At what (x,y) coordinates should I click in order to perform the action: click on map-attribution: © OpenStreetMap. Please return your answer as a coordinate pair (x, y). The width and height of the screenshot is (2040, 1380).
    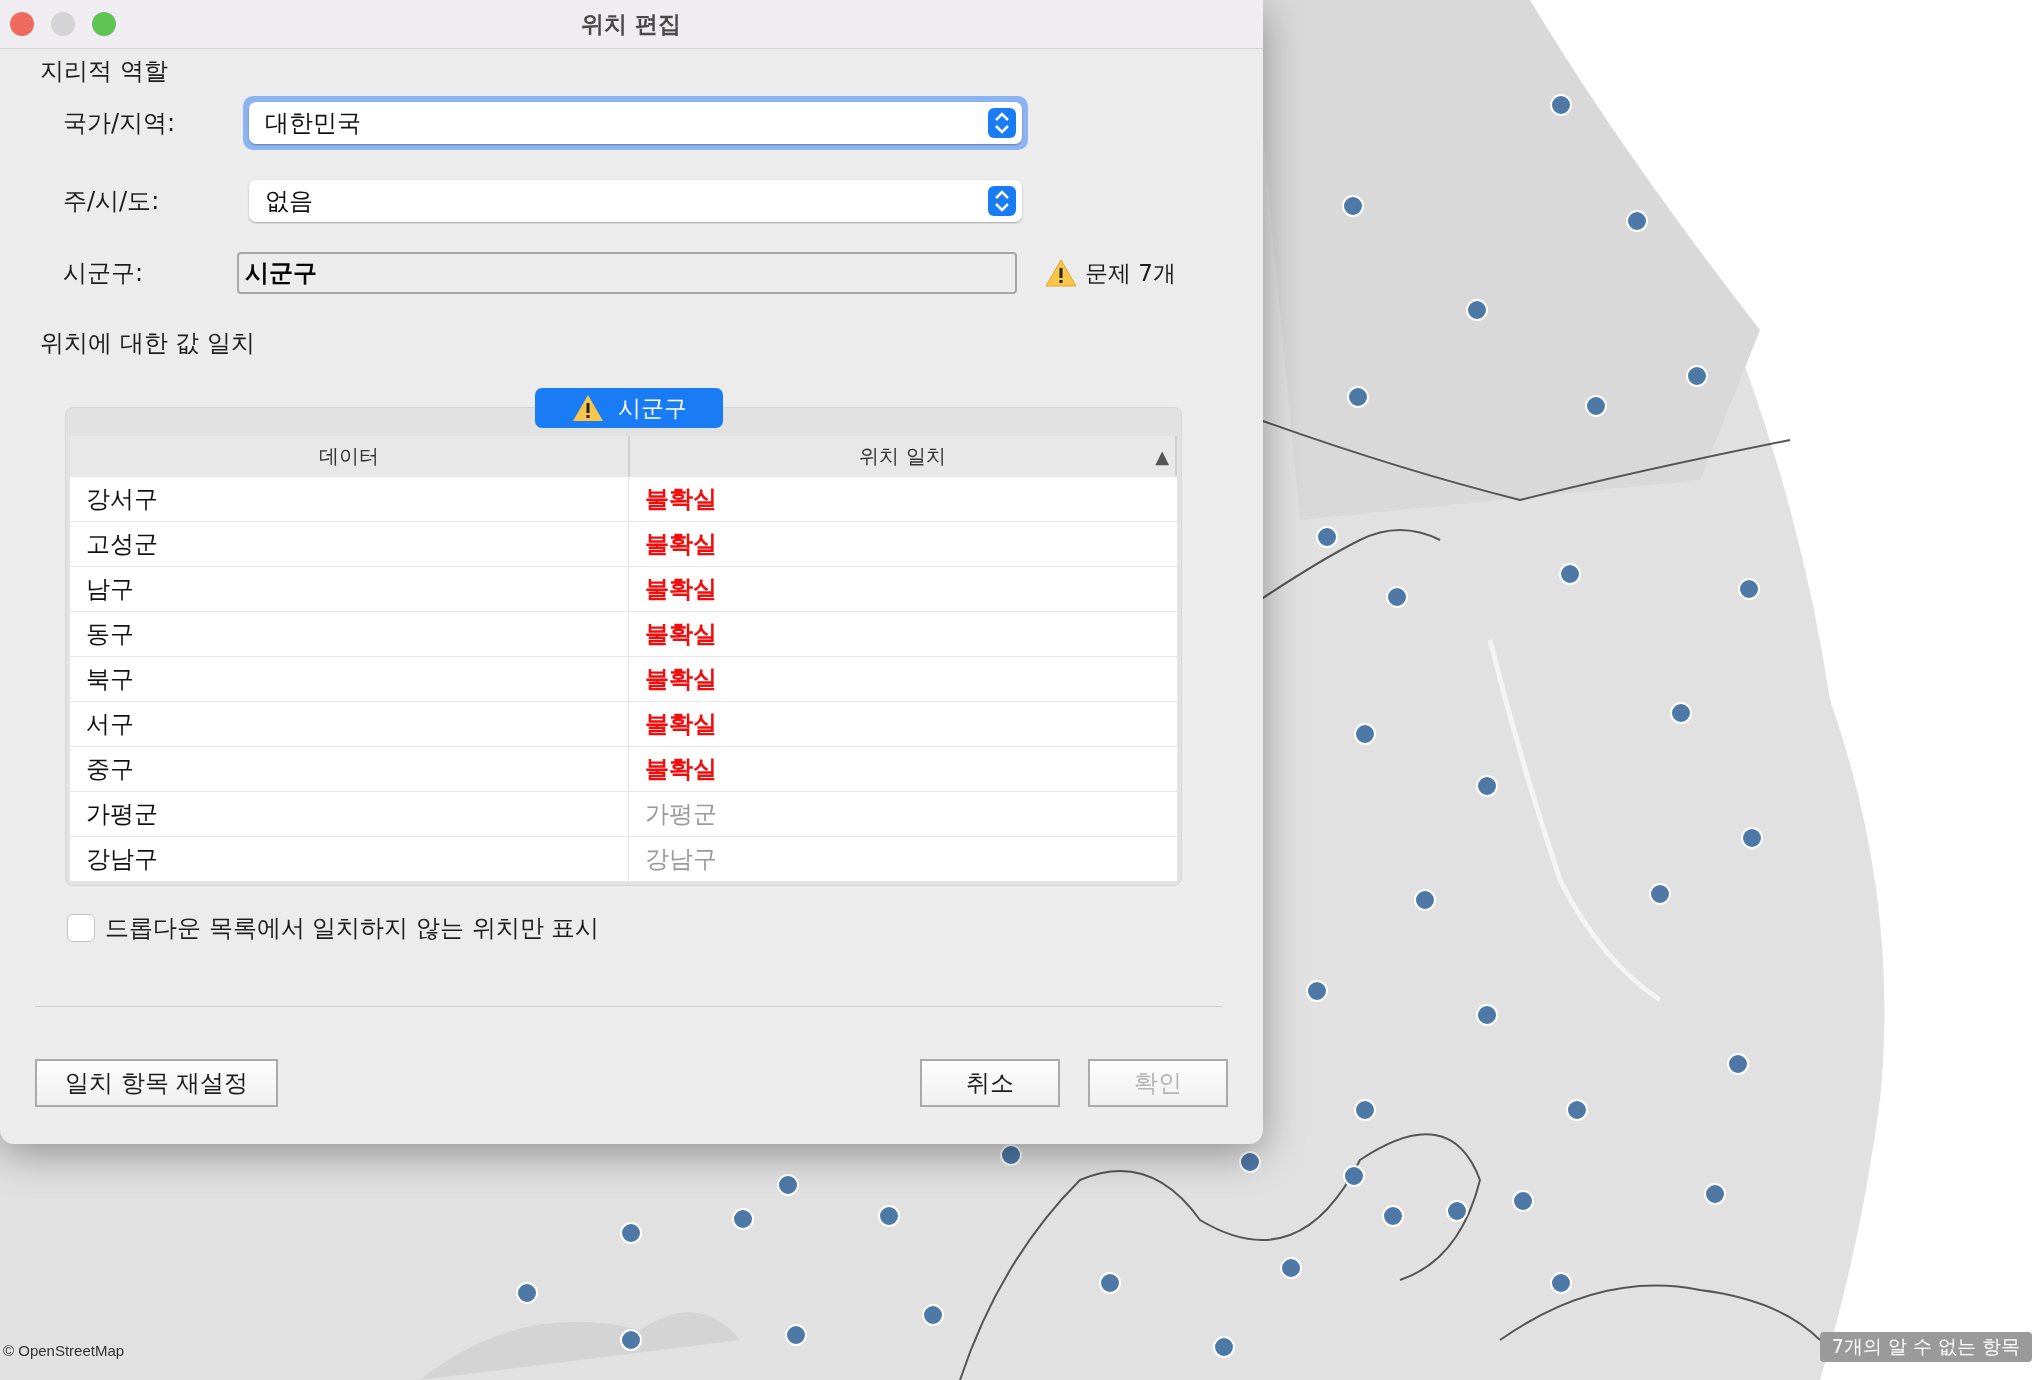
    Looking at the image, I should click on (64, 1350).